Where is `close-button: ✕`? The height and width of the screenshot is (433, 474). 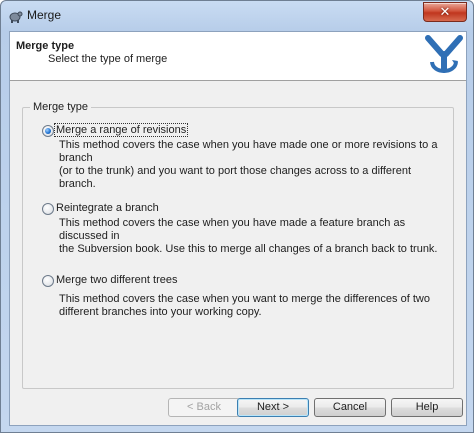 close-button: ✕ is located at coordinates (445, 12).